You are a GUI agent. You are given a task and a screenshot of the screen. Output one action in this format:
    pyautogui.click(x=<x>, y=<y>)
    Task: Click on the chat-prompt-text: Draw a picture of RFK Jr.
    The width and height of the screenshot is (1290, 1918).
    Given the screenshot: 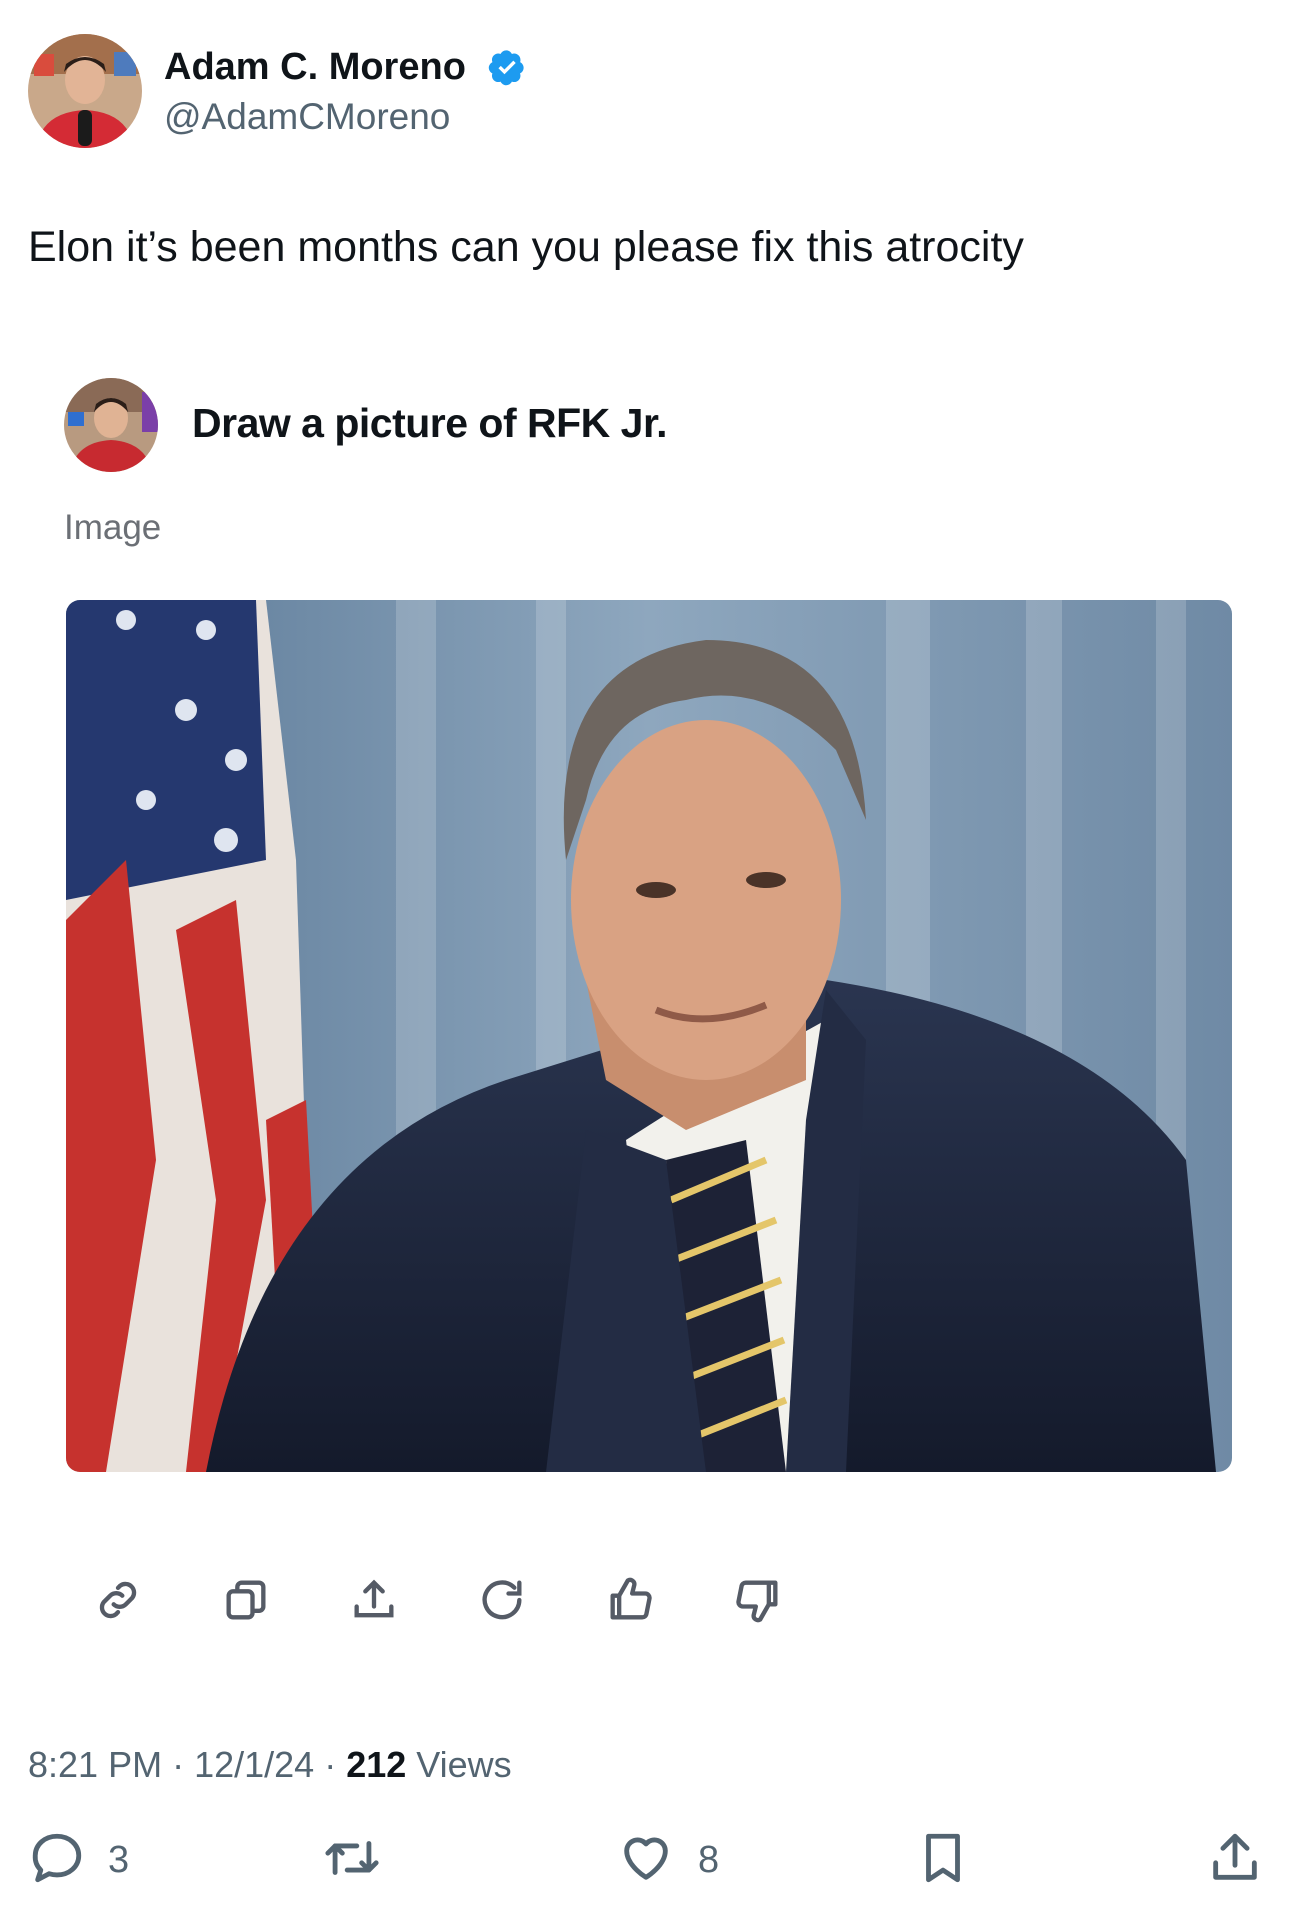 What is the action you would take?
    pyautogui.click(x=430, y=423)
    